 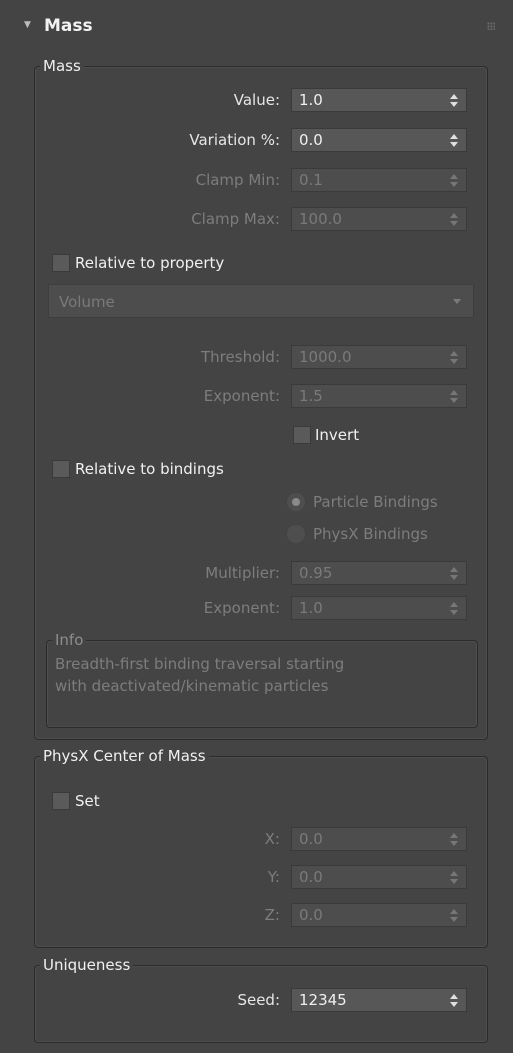 I want to click on relative-to-bindings-label: Relative to bindings, so click(x=149, y=469).